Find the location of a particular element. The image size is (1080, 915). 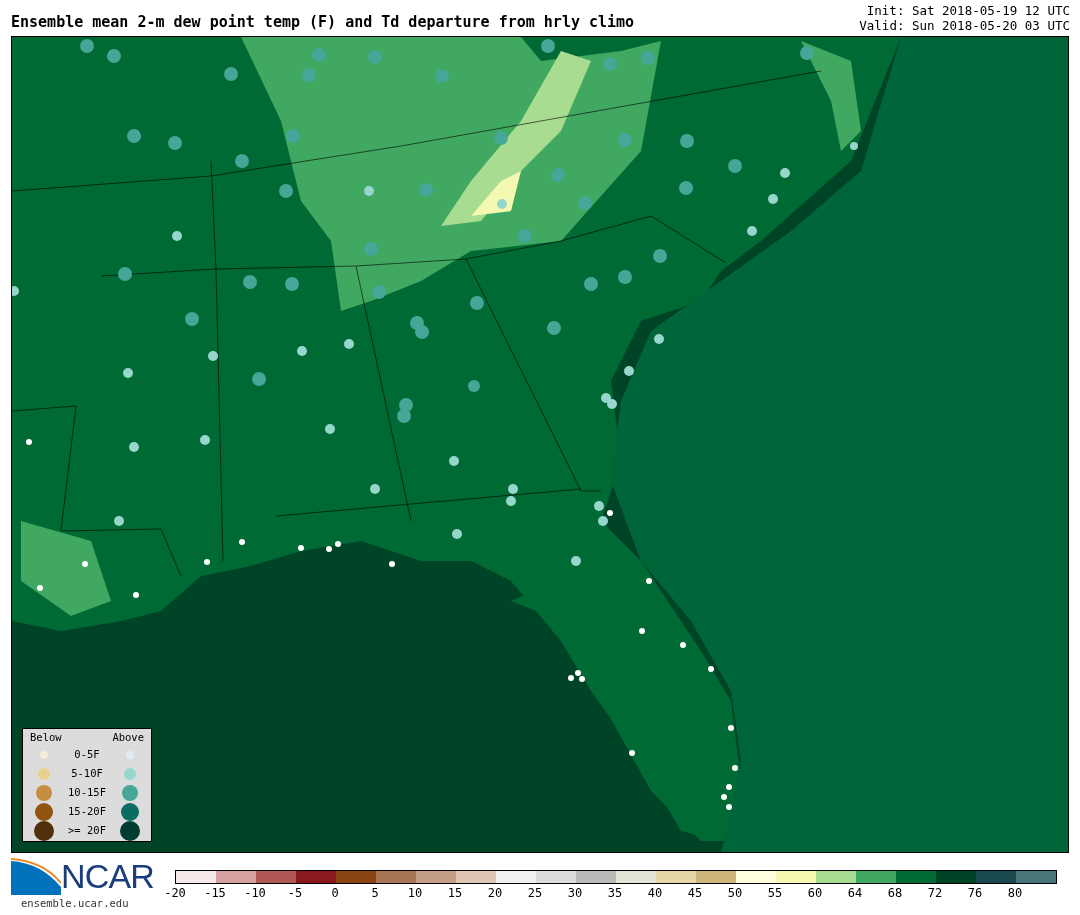

legend-range-label: 0-5F is located at coordinates (87, 755).